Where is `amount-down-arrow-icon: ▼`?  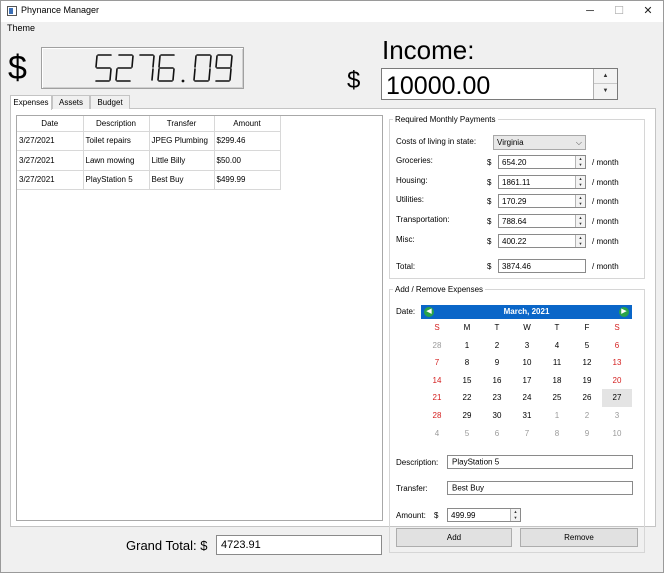
amount-down-arrow-icon: ▼ is located at coordinates (515, 518).